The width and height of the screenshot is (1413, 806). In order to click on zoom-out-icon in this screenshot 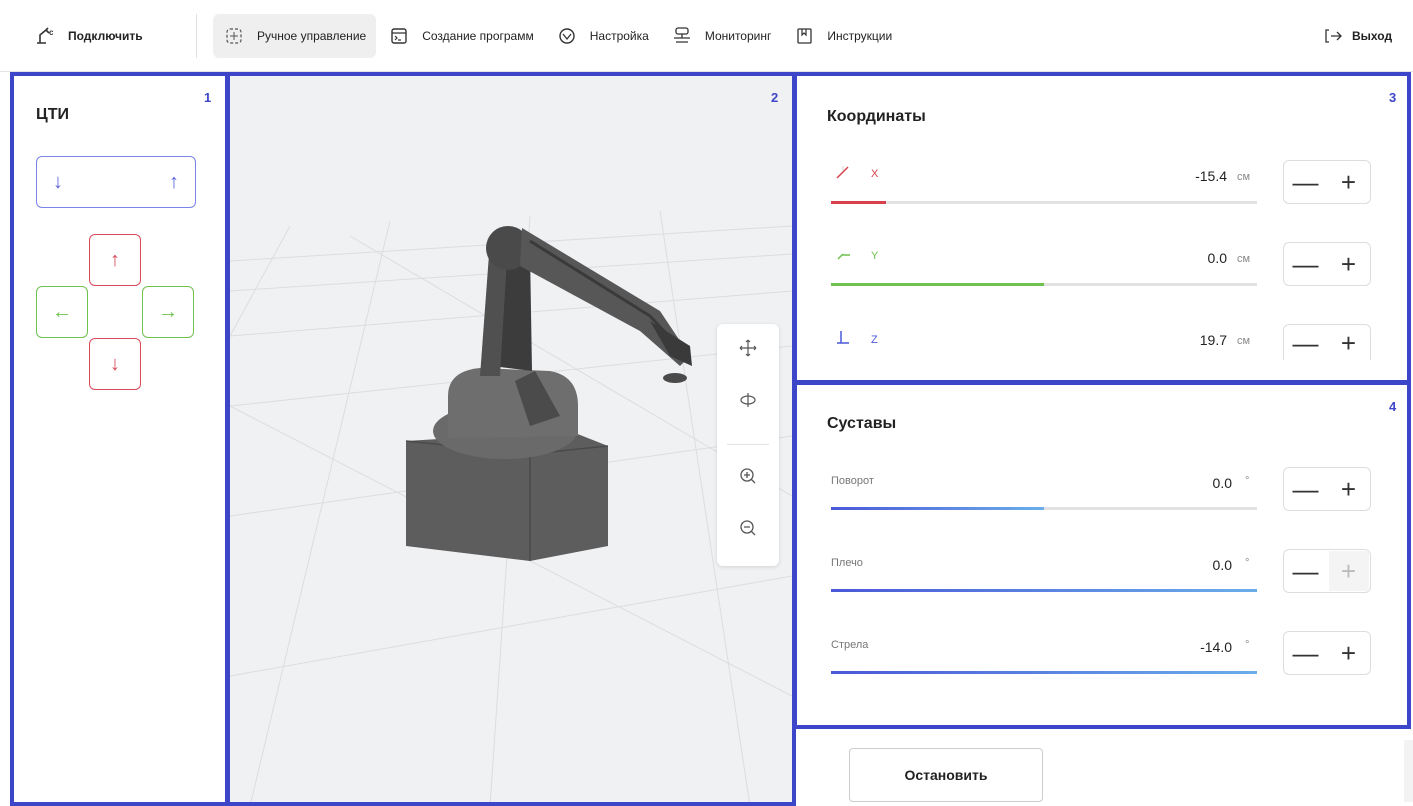, I will do `click(748, 530)`.